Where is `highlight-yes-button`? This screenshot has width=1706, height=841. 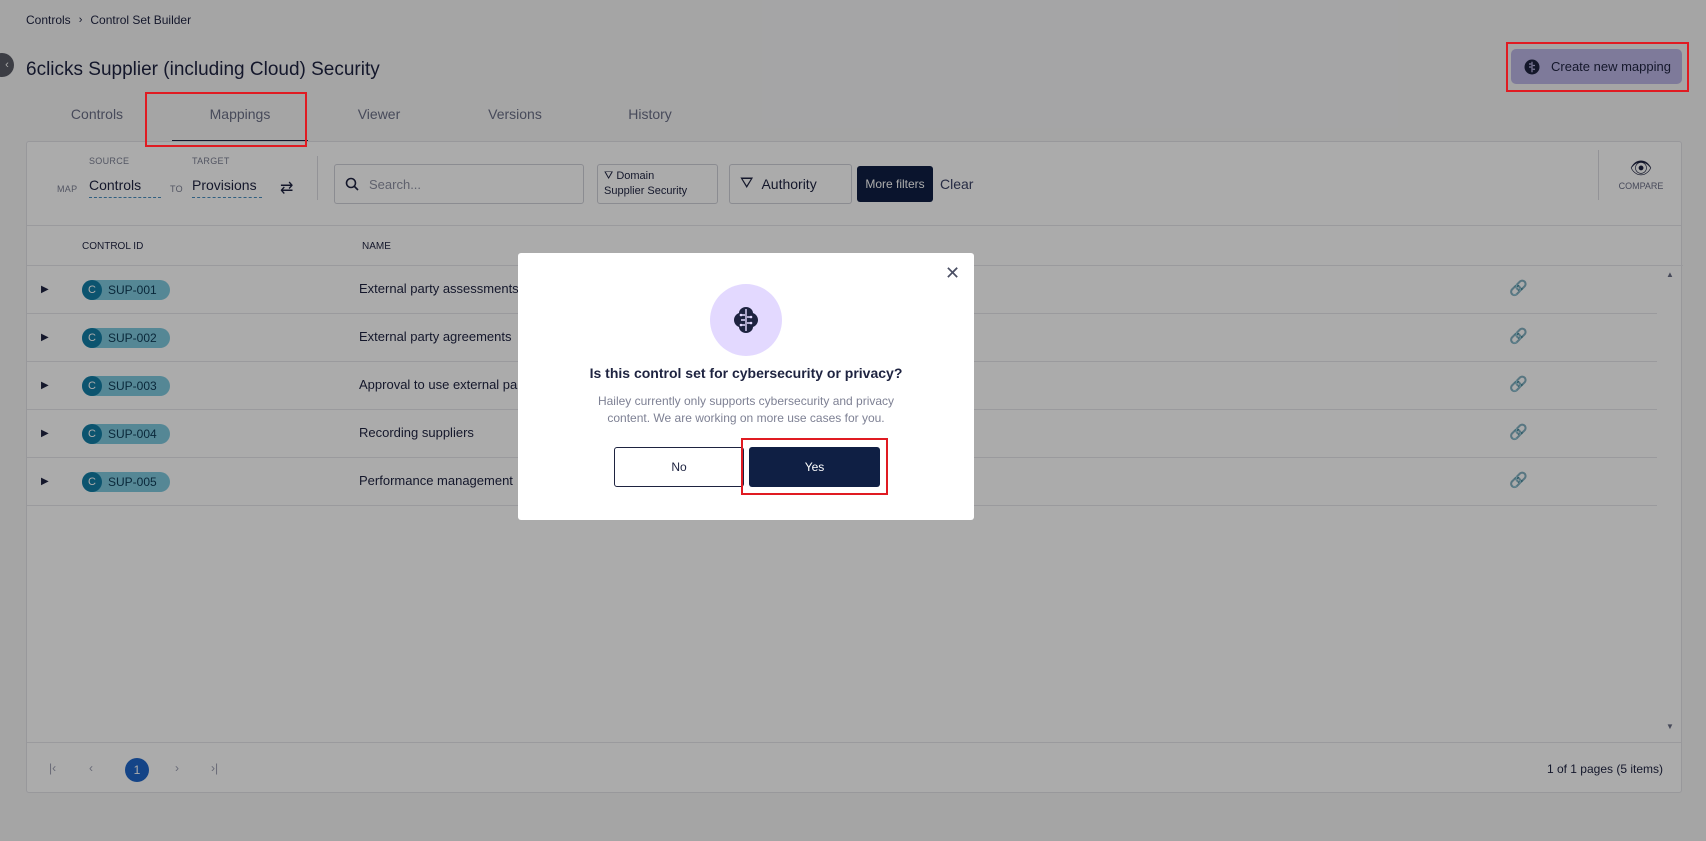
highlight-yes-button is located at coordinates (814, 466).